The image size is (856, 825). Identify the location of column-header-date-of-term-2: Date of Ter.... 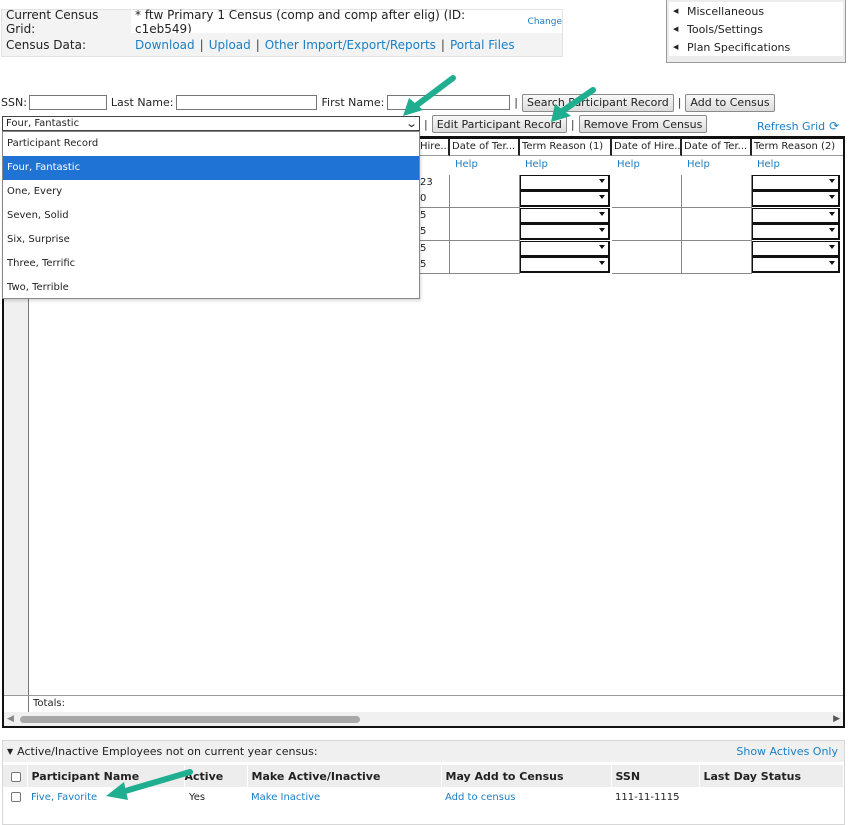
(717, 147).